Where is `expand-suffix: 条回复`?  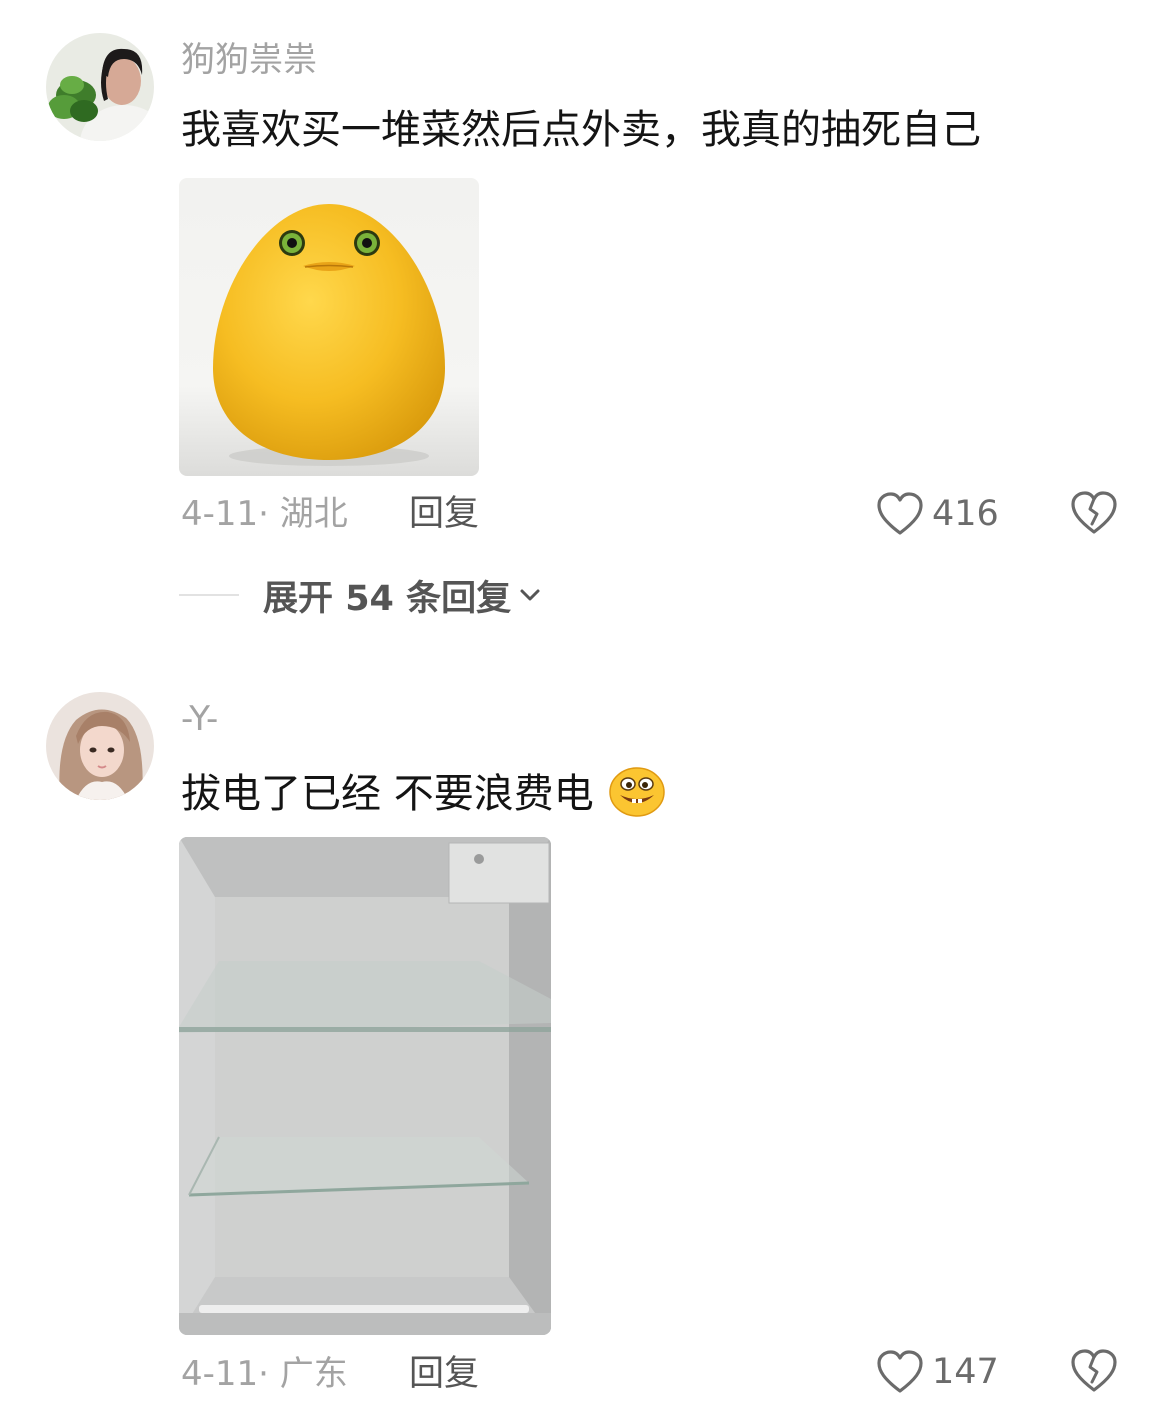 expand-suffix: 条回复 is located at coordinates (459, 598).